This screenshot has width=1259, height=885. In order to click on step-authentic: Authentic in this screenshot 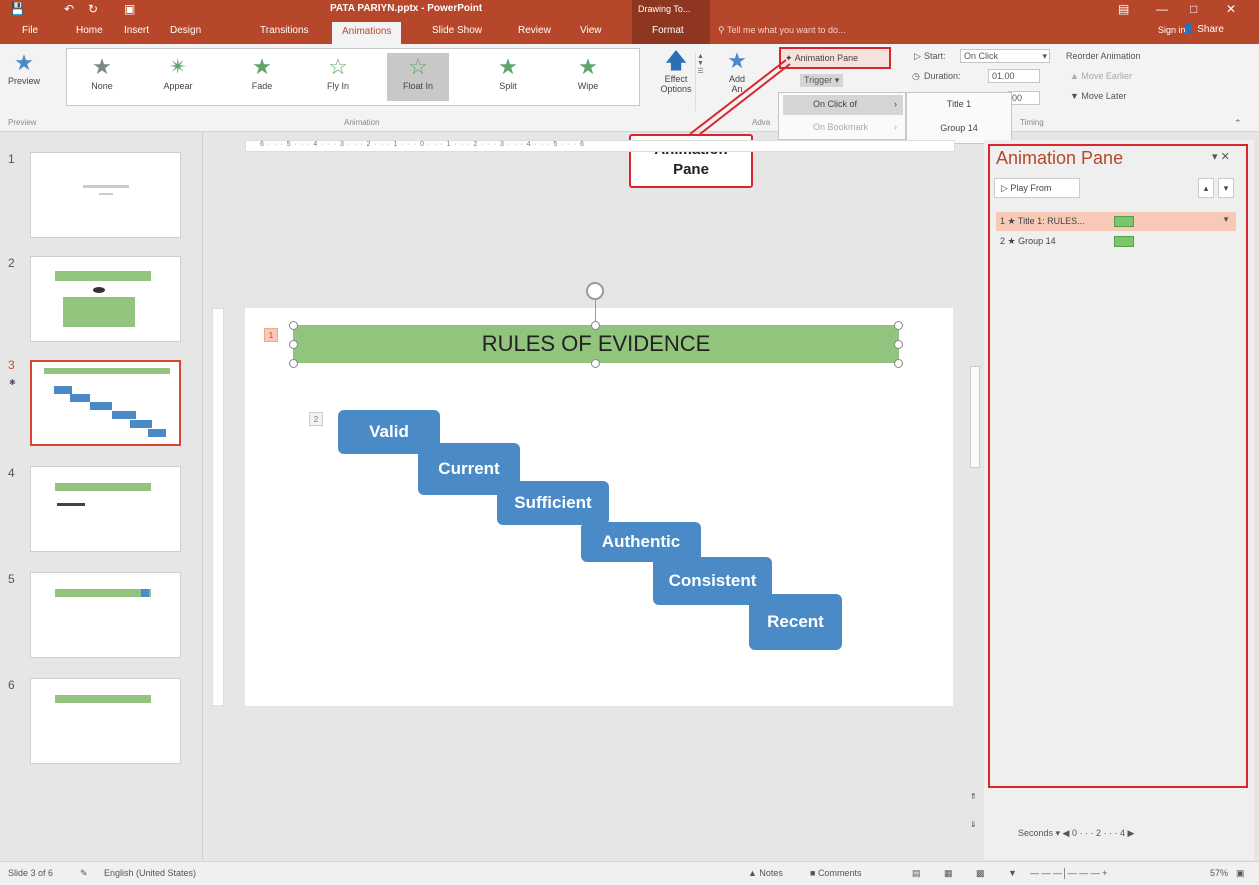, I will do `click(641, 542)`.